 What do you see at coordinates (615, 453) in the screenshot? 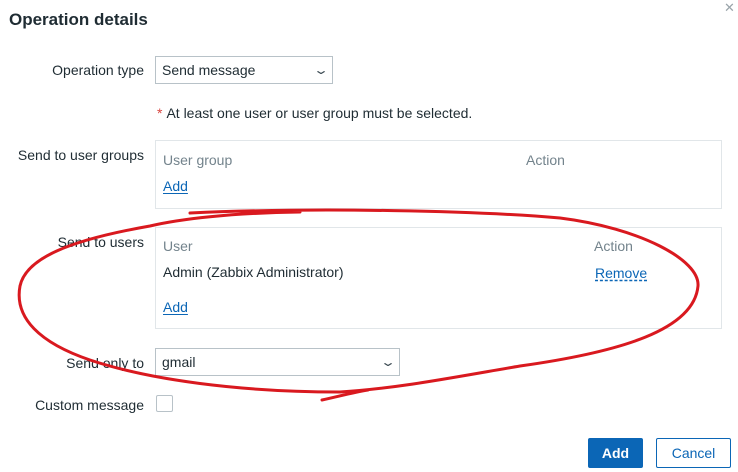
I see `add-button: Add` at bounding box center [615, 453].